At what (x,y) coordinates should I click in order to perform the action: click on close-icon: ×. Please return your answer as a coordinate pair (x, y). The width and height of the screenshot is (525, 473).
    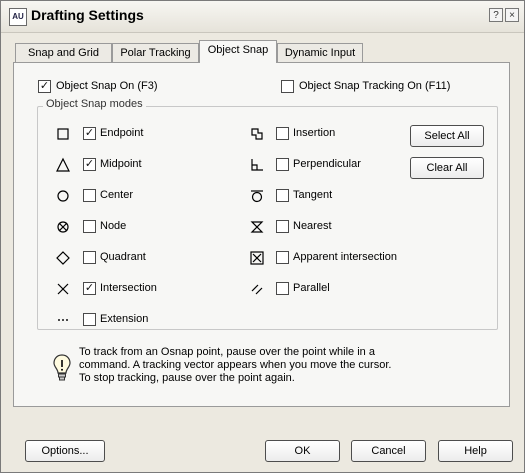
    Looking at the image, I should click on (512, 15).